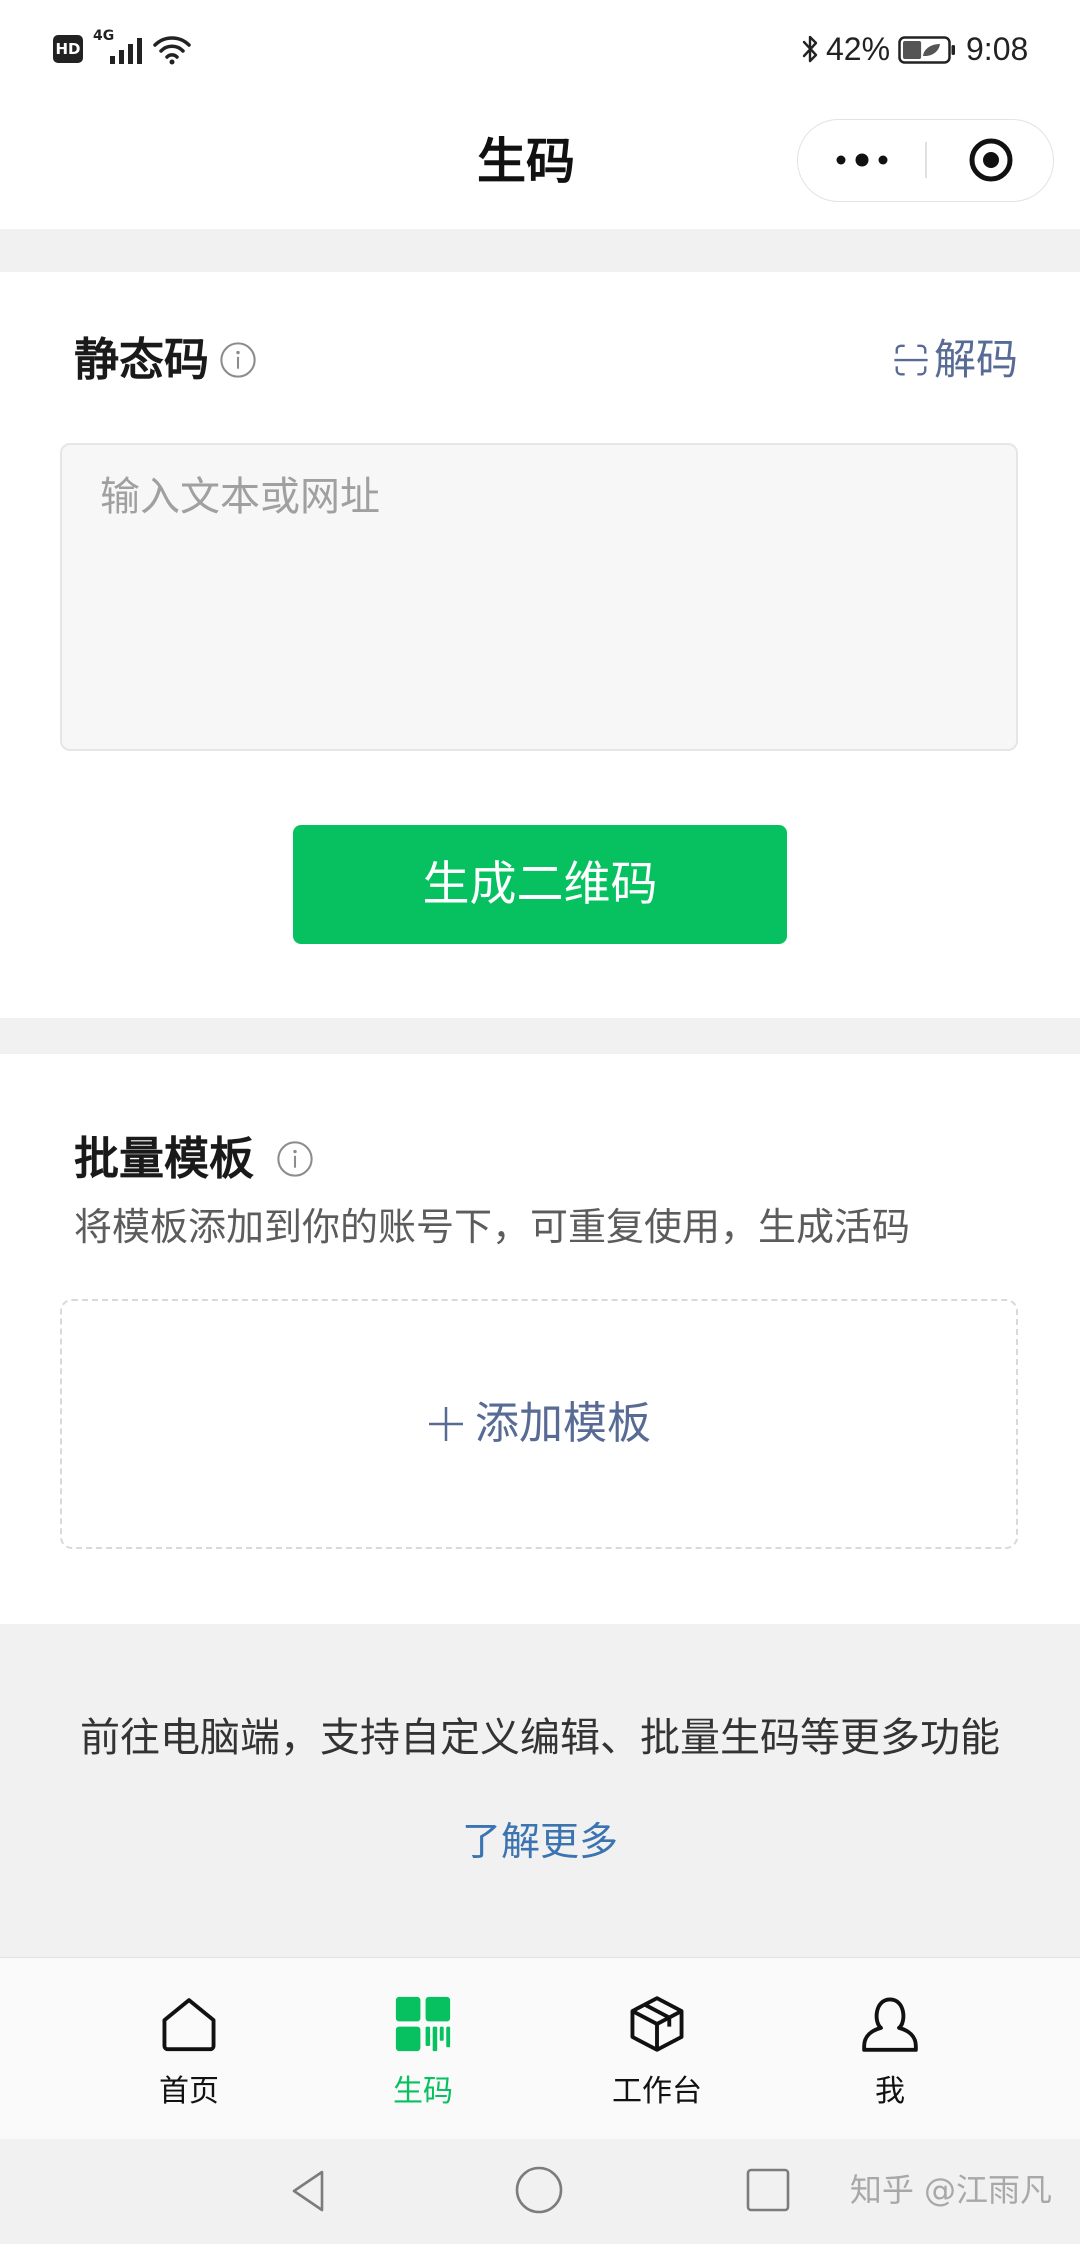  I want to click on cellular-signal-icon, so click(126, 51).